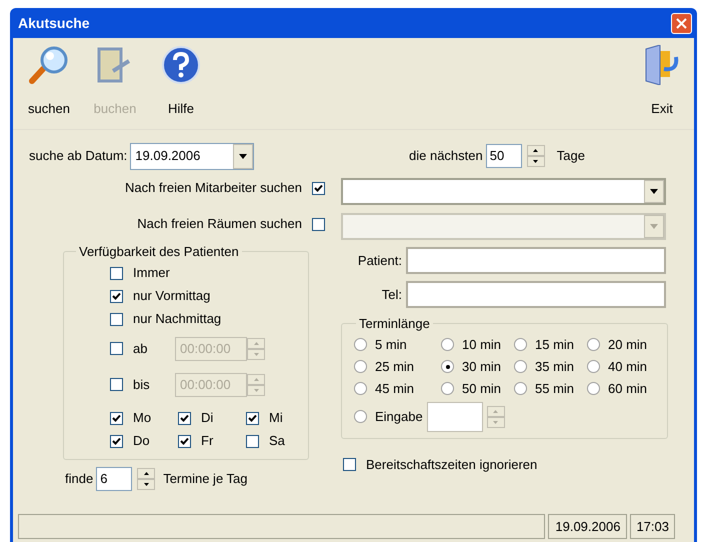 The image size is (707, 542). What do you see at coordinates (554, 389) in the screenshot?
I see `duration-option-label: 55 min` at bounding box center [554, 389].